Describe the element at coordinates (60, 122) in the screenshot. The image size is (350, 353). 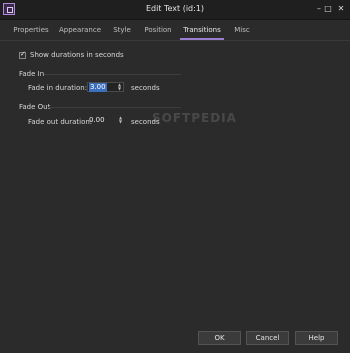
I see `fade-out-duration-label: Fade out duration:` at that location.